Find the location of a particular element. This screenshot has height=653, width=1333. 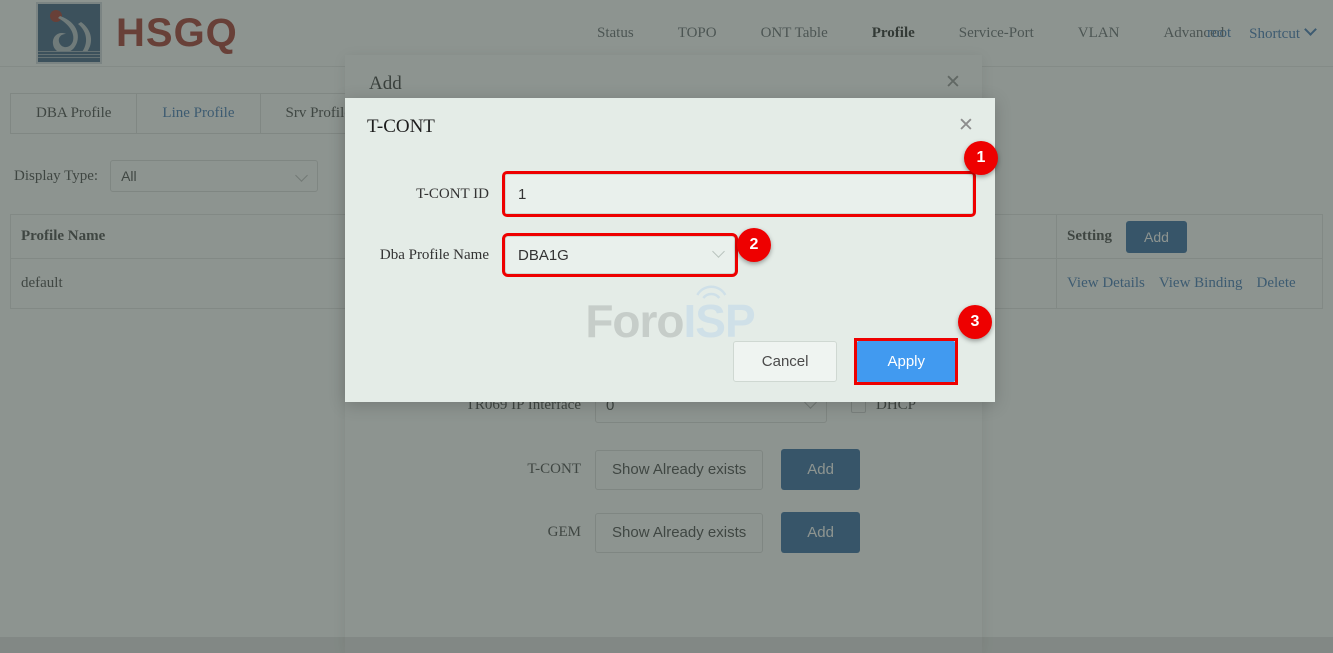

label-tcont: T-CONT is located at coordinates (554, 469).